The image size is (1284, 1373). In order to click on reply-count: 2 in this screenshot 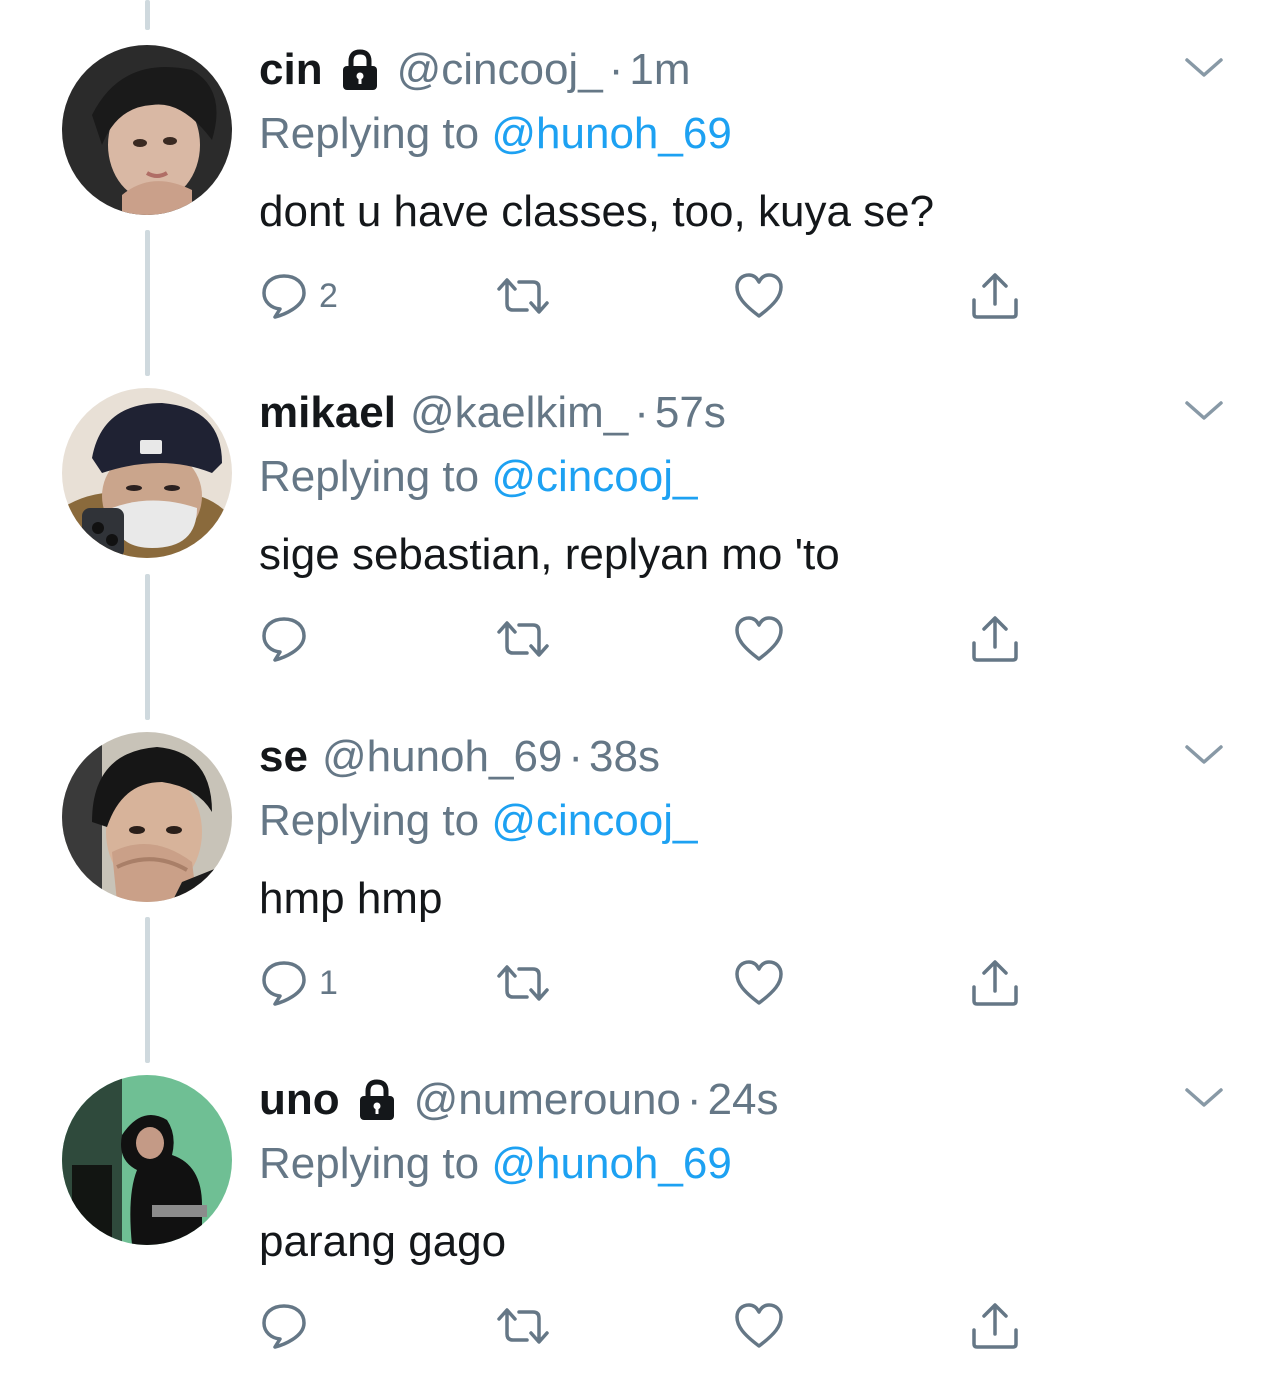, I will do `click(328, 295)`.